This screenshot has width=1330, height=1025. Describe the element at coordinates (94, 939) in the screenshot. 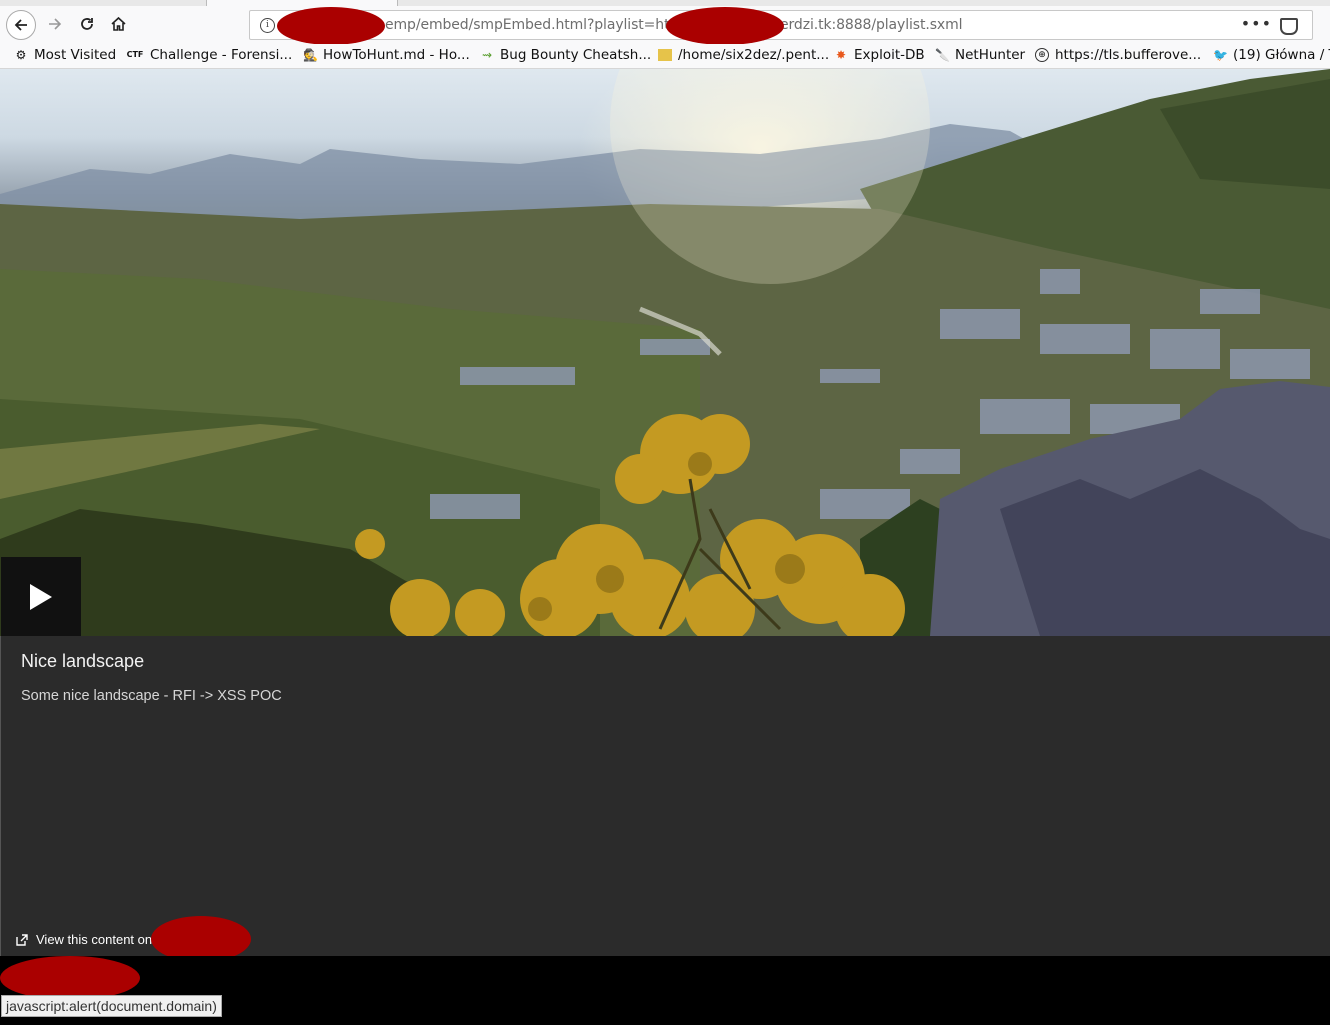

I see `view-content-label: View this content on` at that location.